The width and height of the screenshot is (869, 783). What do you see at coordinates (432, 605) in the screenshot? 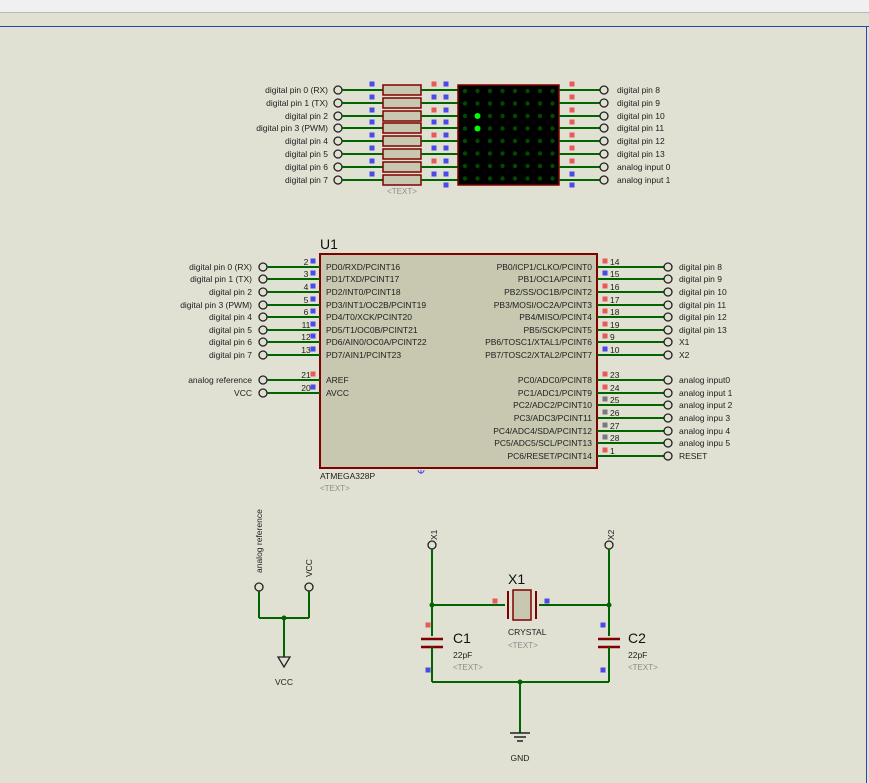
I see `junction` at bounding box center [432, 605].